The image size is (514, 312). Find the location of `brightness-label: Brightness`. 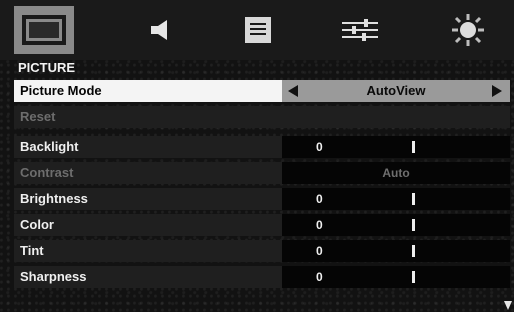

brightness-label: Brightness is located at coordinates (148, 199).